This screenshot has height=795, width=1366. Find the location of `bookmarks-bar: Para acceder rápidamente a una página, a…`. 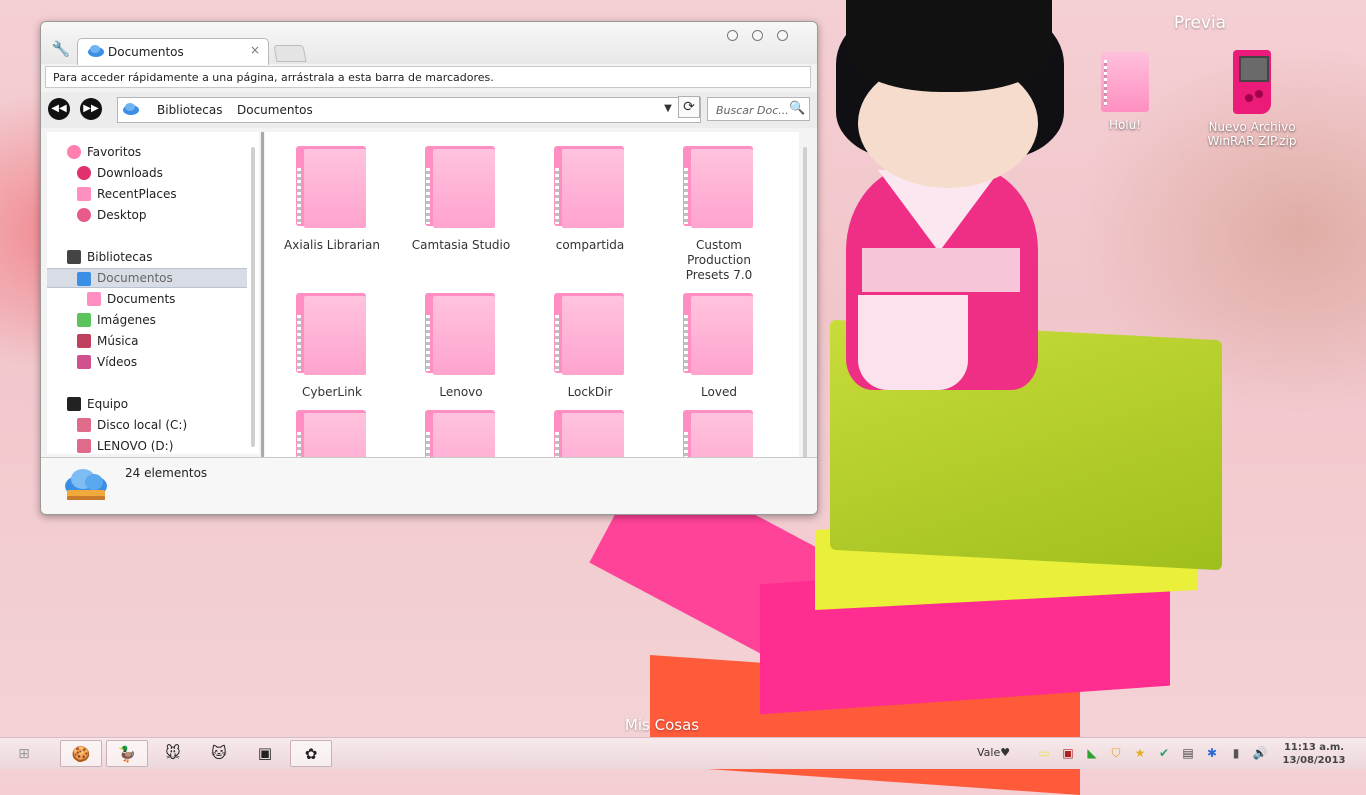

bookmarks-bar: Para acceder rápidamente a una página, a… is located at coordinates (428, 77).